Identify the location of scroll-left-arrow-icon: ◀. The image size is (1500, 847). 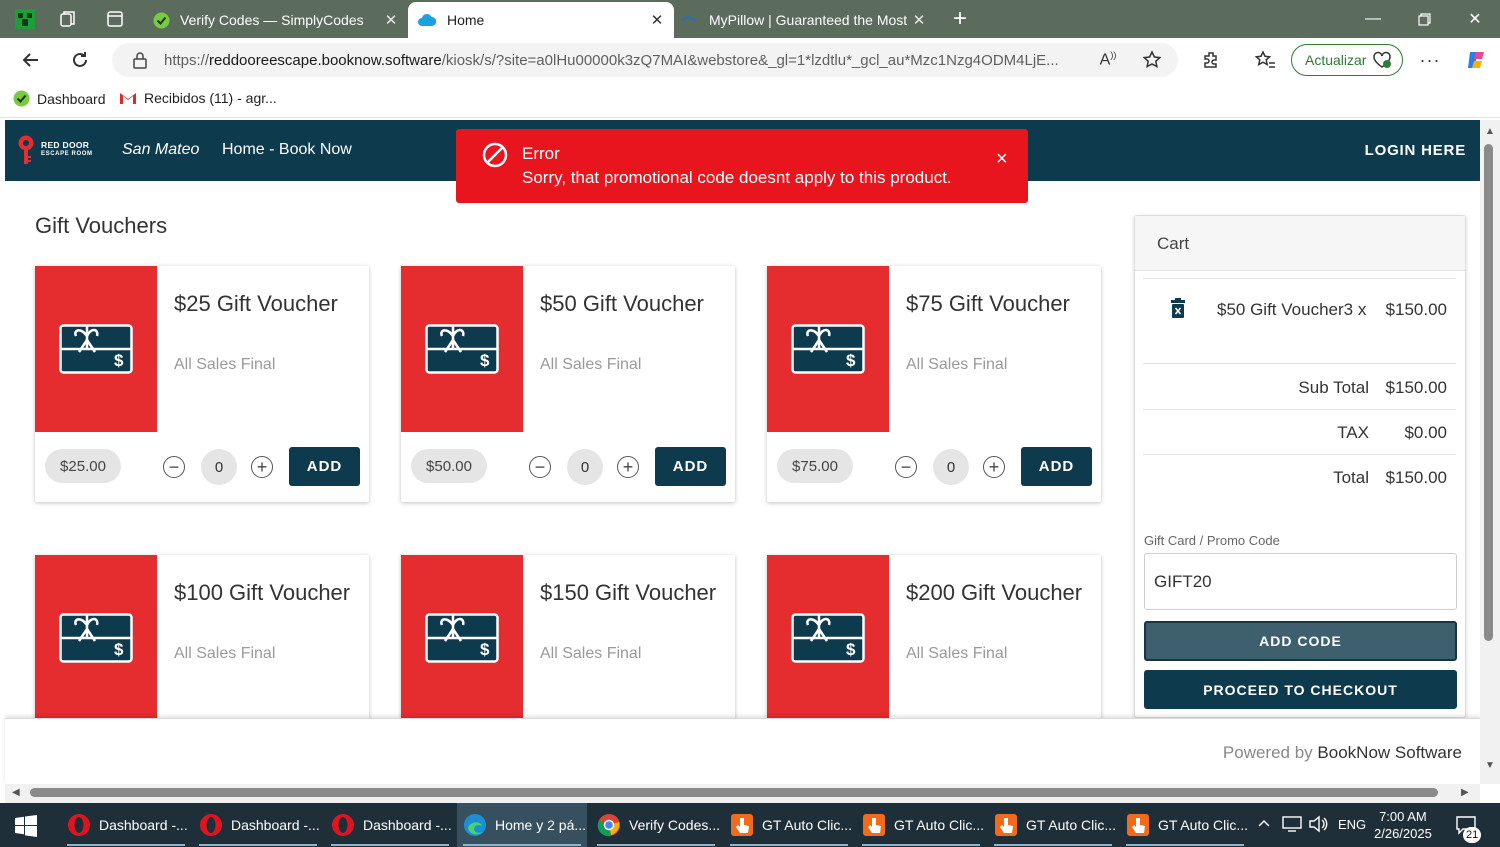
(16, 792).